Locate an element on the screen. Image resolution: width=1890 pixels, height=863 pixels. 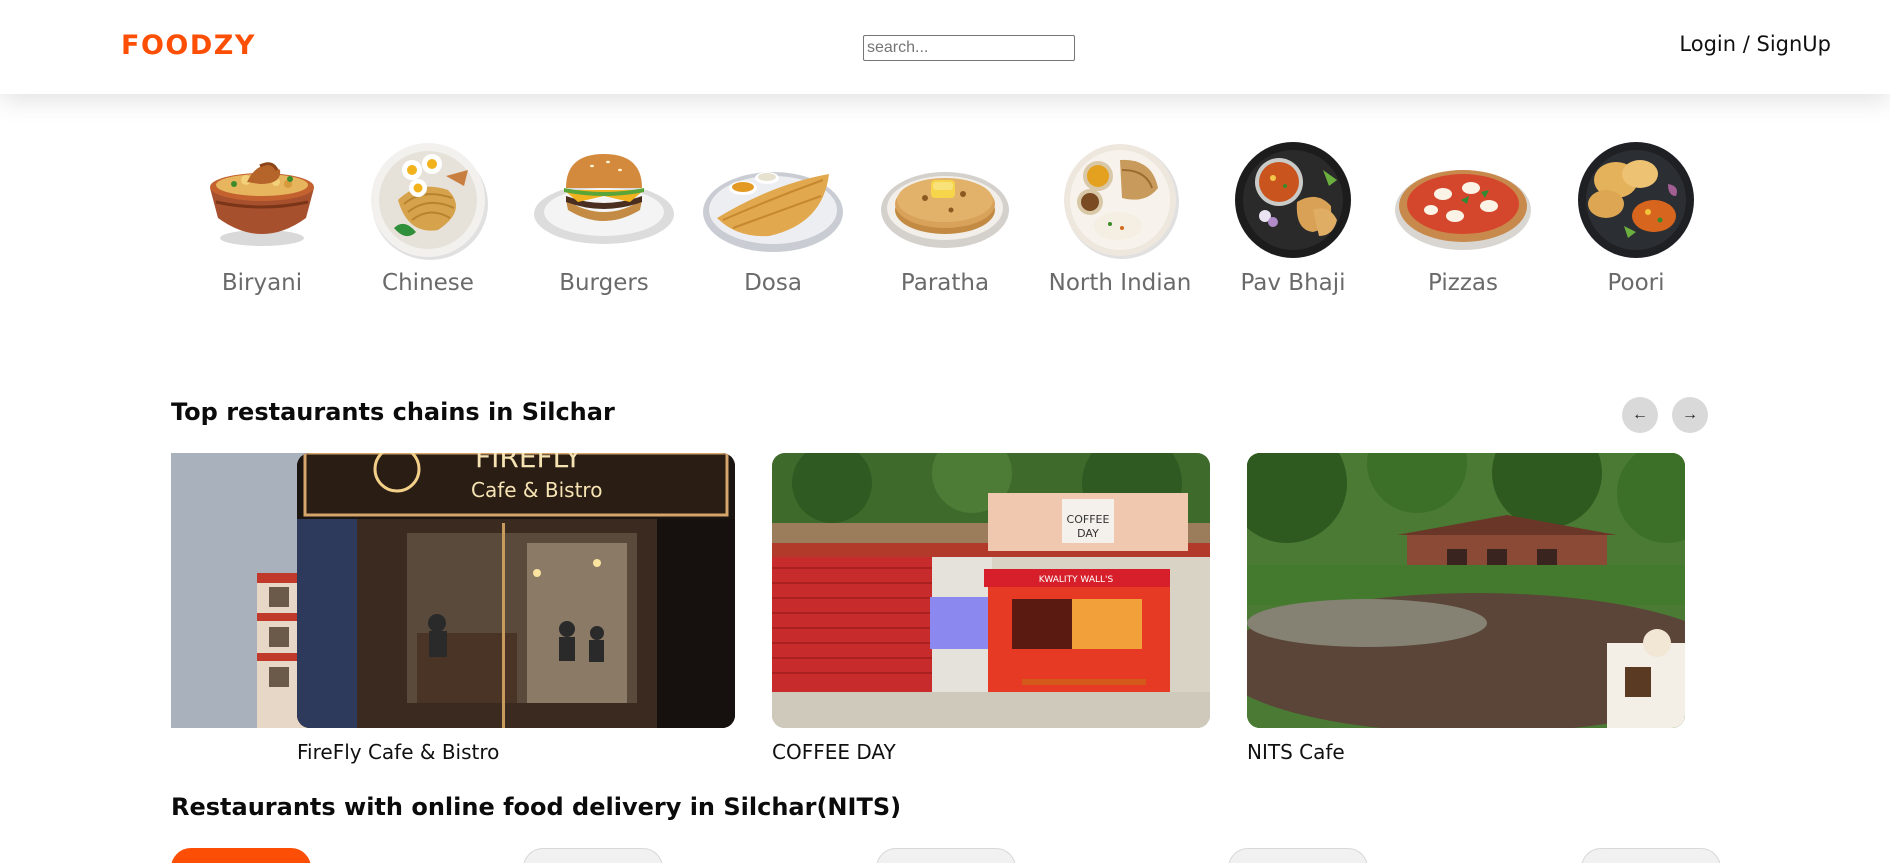
carousel-prev-button: ← is located at coordinates (1640, 415).